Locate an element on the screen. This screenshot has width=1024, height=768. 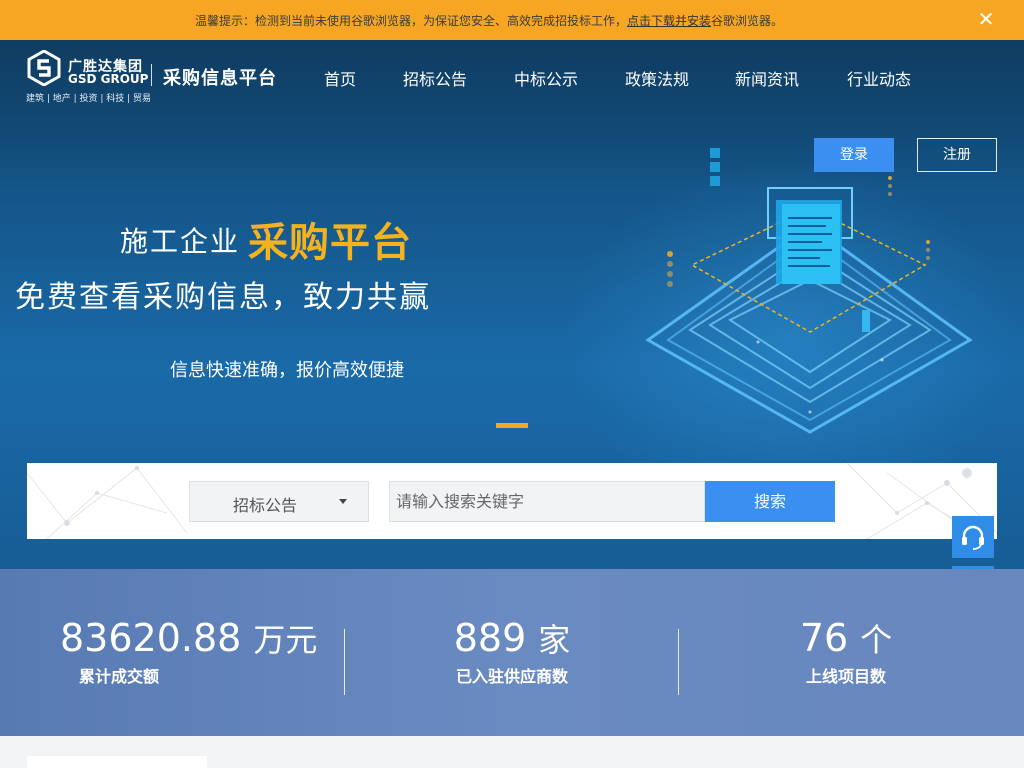
nav-item-tender-notice: 招标公告 is located at coordinates (435, 78).